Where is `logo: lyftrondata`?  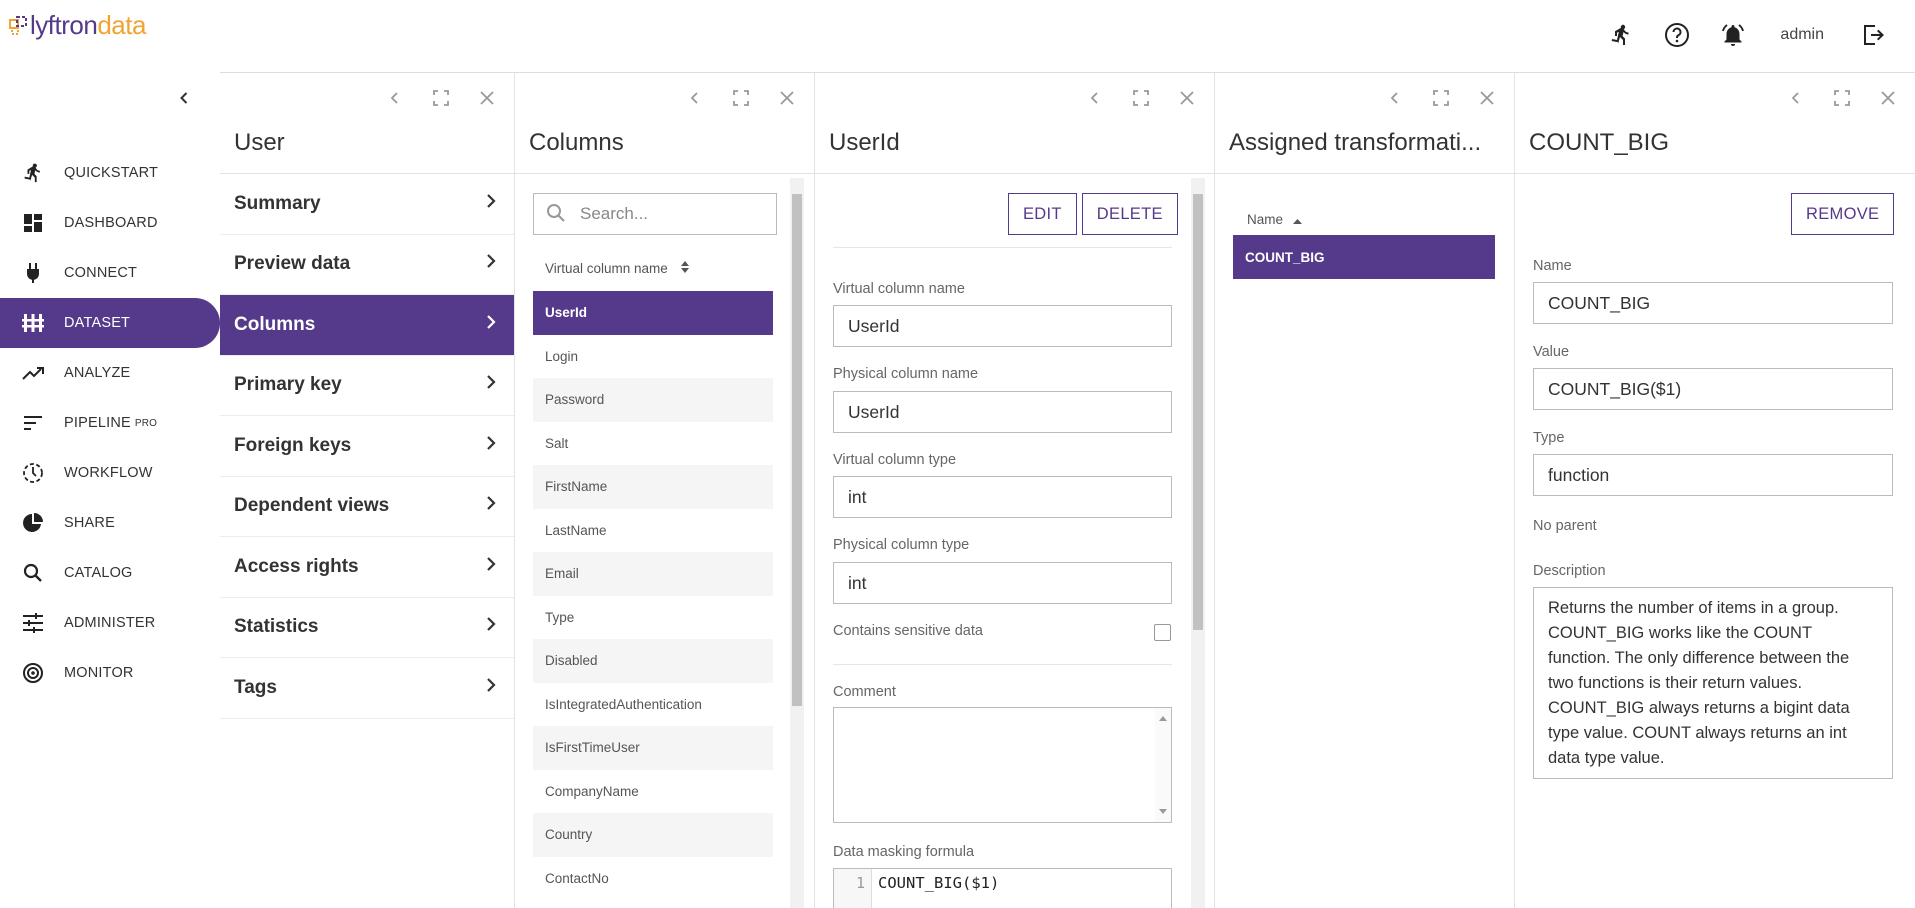 logo: lyftrondata is located at coordinates (77, 25).